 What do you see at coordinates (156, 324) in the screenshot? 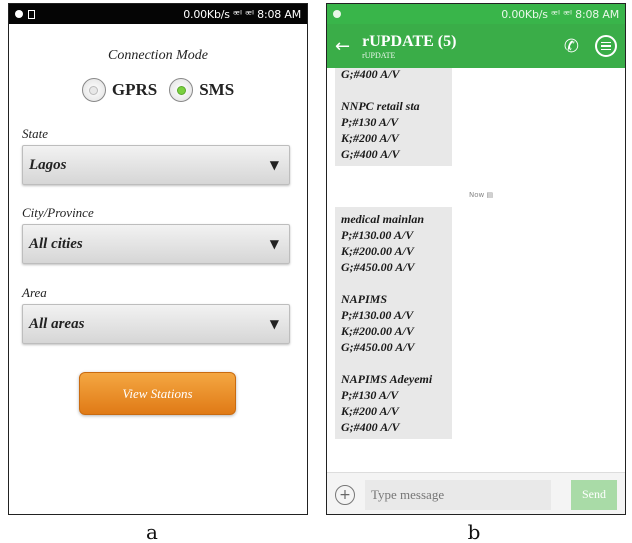
I see `area-select: All areas ▼` at bounding box center [156, 324].